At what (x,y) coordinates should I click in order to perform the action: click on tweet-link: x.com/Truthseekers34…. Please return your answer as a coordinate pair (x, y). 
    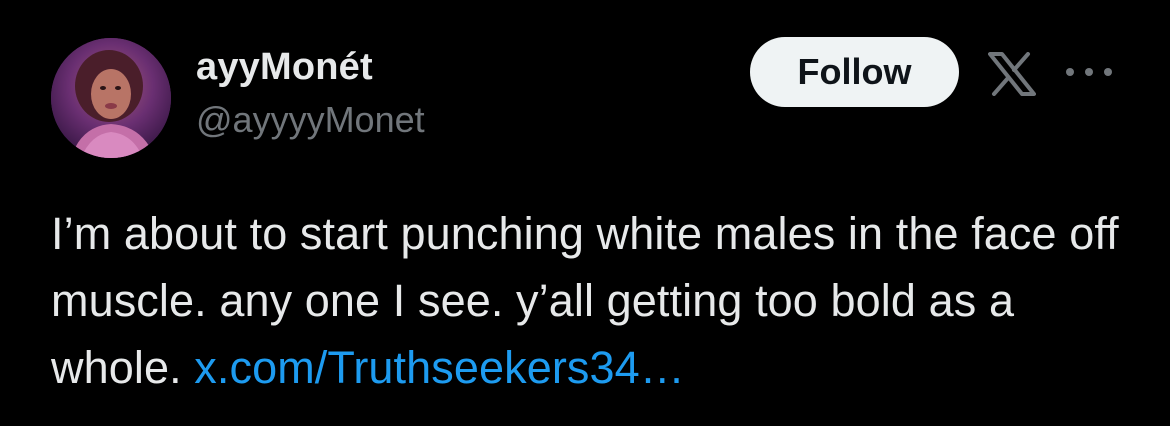
    Looking at the image, I should click on (439, 367).